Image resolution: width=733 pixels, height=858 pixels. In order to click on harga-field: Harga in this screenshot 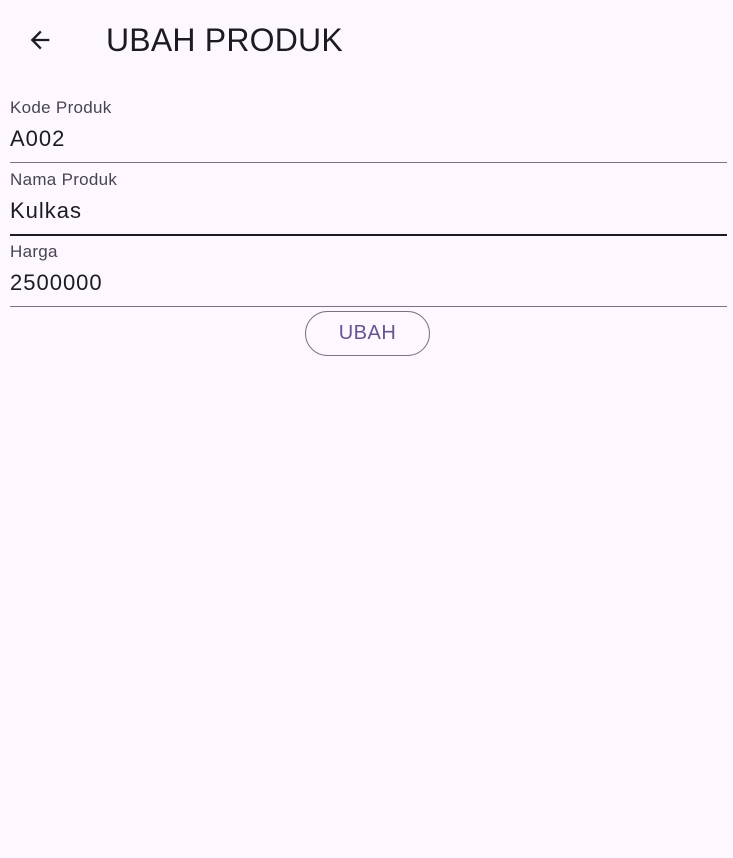, I will do `click(368, 278)`.